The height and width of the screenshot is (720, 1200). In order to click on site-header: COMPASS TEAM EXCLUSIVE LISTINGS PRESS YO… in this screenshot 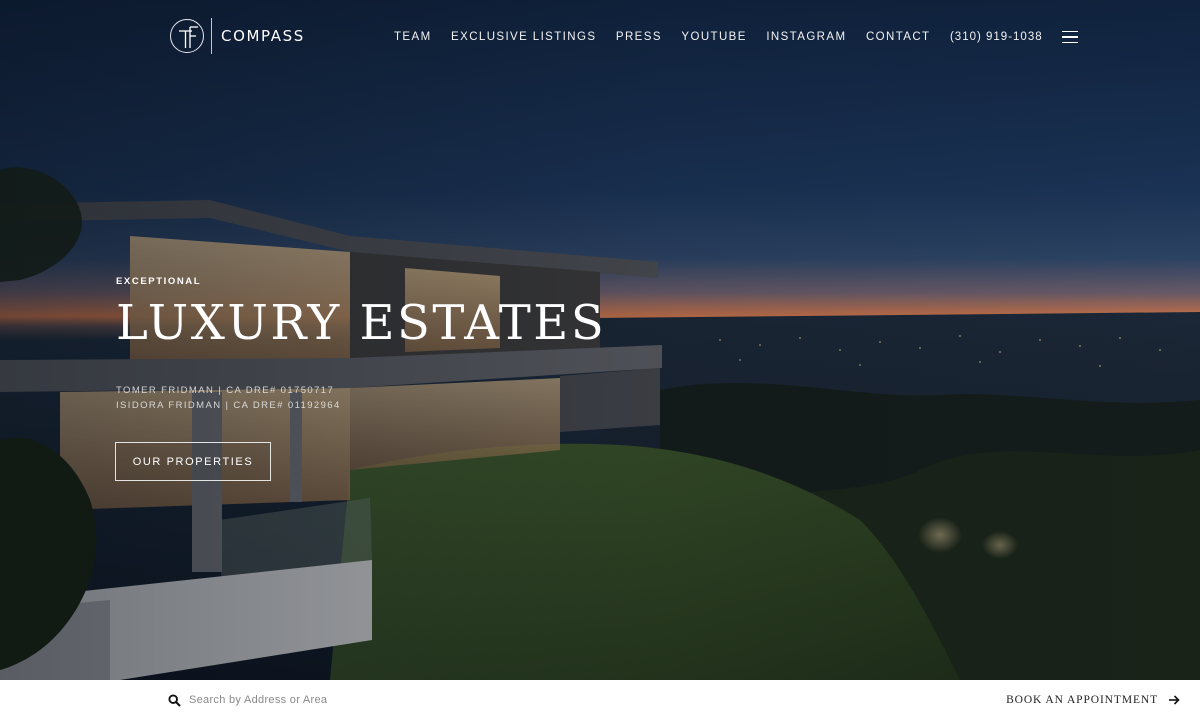, I will do `click(600, 36)`.